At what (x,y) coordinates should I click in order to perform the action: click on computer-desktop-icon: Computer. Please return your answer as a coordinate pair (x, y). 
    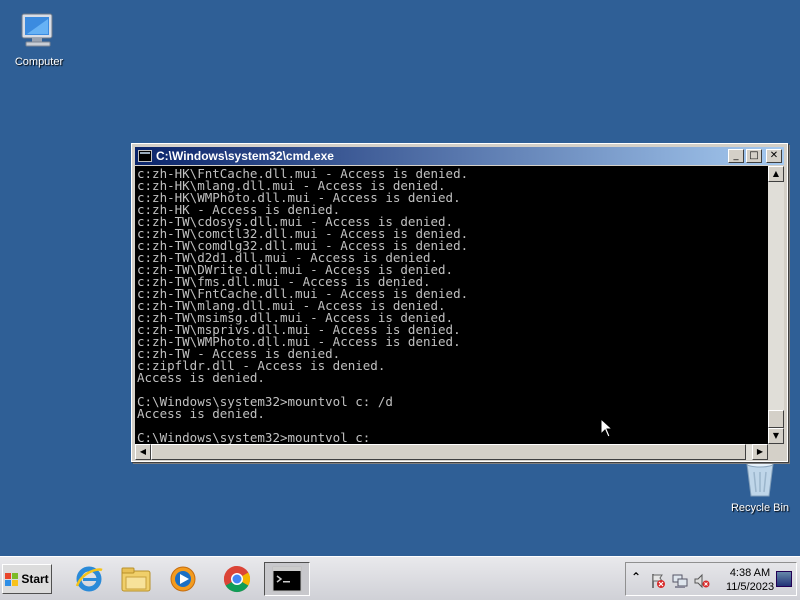
    Looking at the image, I should click on (39, 39).